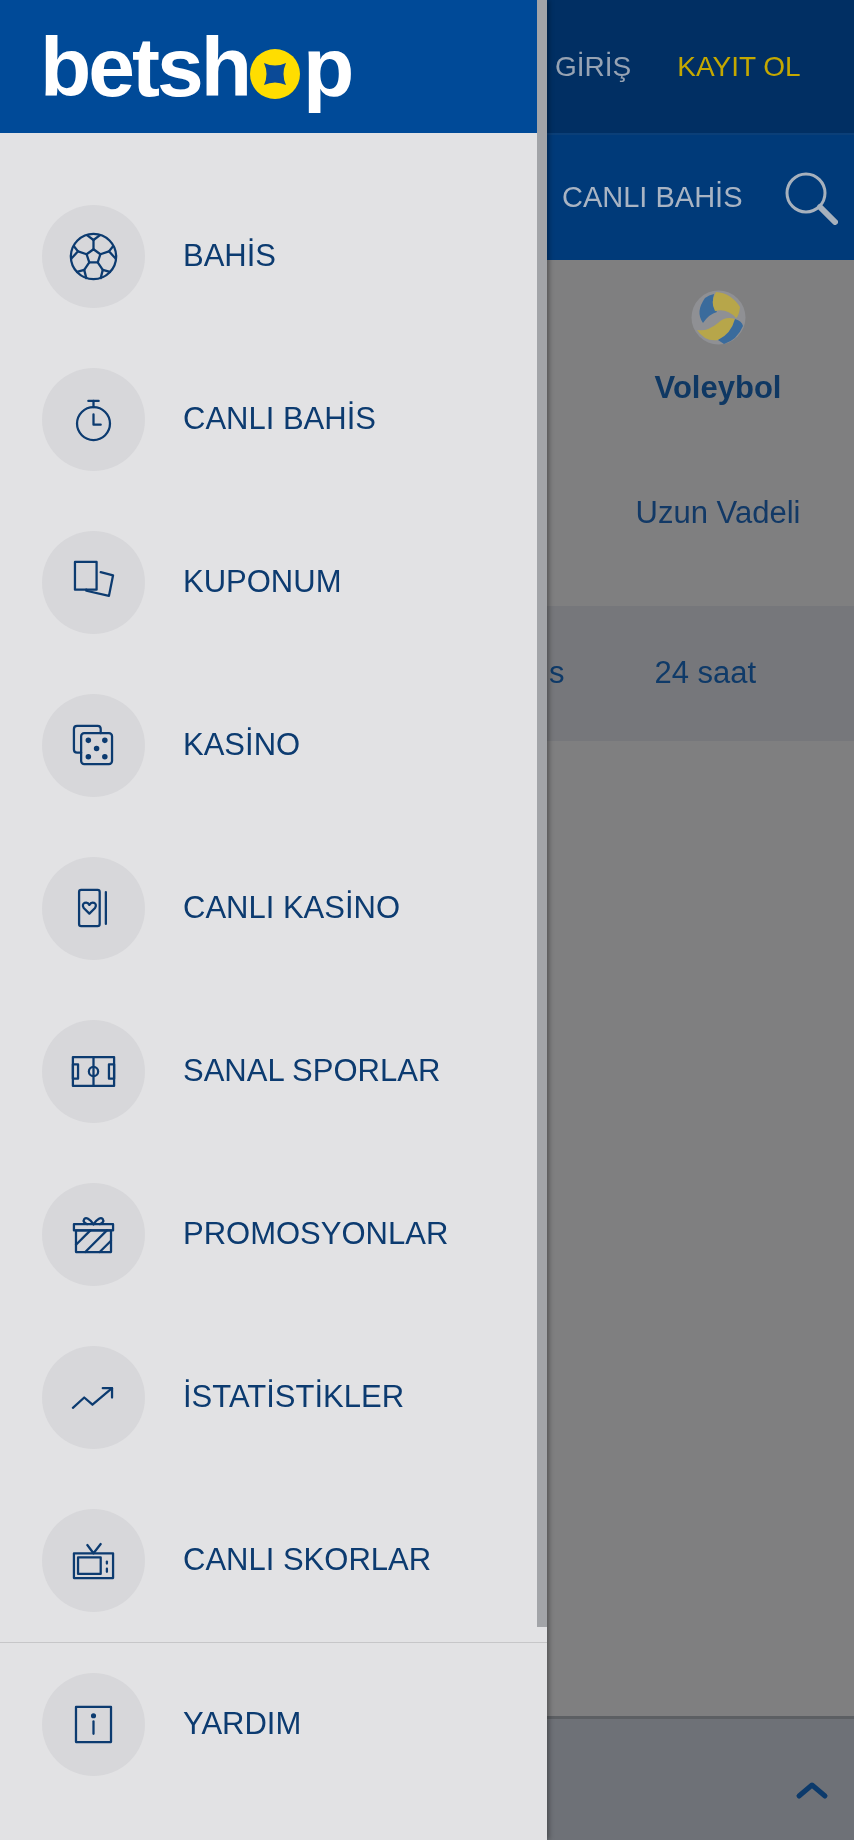 This screenshot has width=854, height=1840. I want to click on scrollbar-thumb, so click(542, 813).